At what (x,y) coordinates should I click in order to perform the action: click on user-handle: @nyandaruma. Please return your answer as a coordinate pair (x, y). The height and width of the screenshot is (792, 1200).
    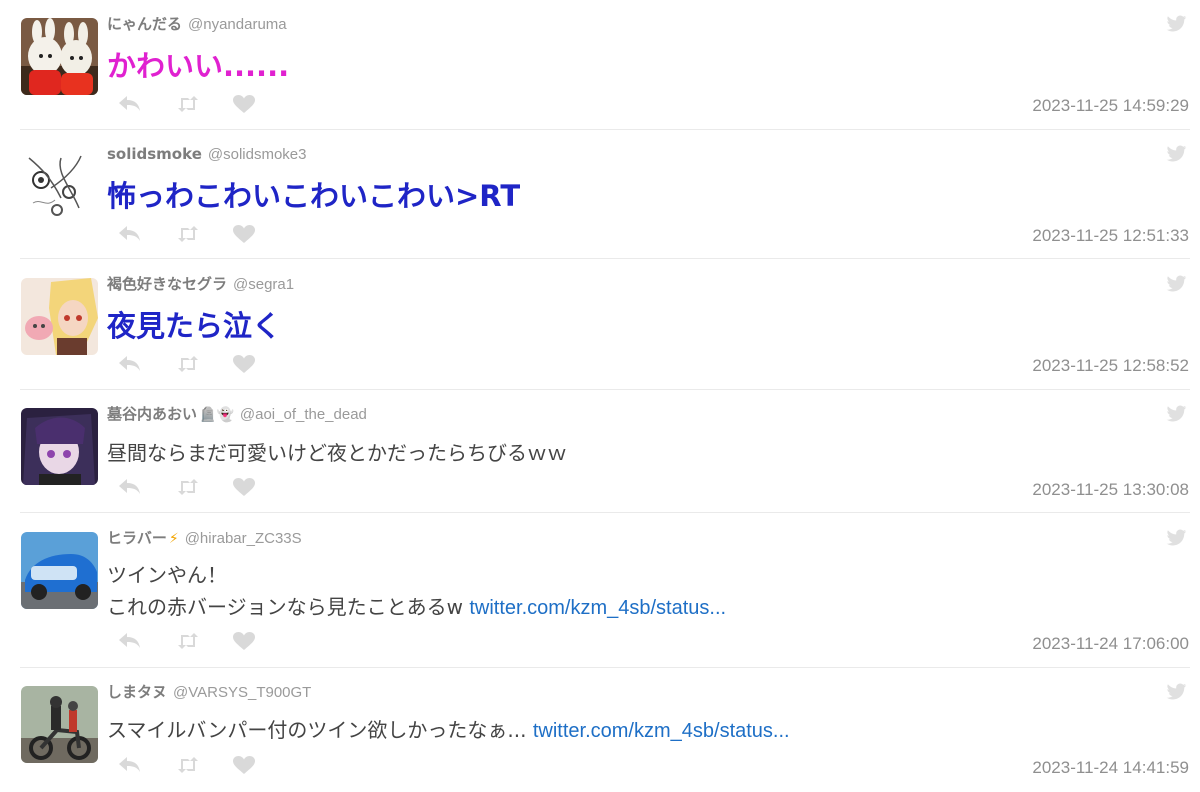
    Looking at the image, I should click on (237, 24).